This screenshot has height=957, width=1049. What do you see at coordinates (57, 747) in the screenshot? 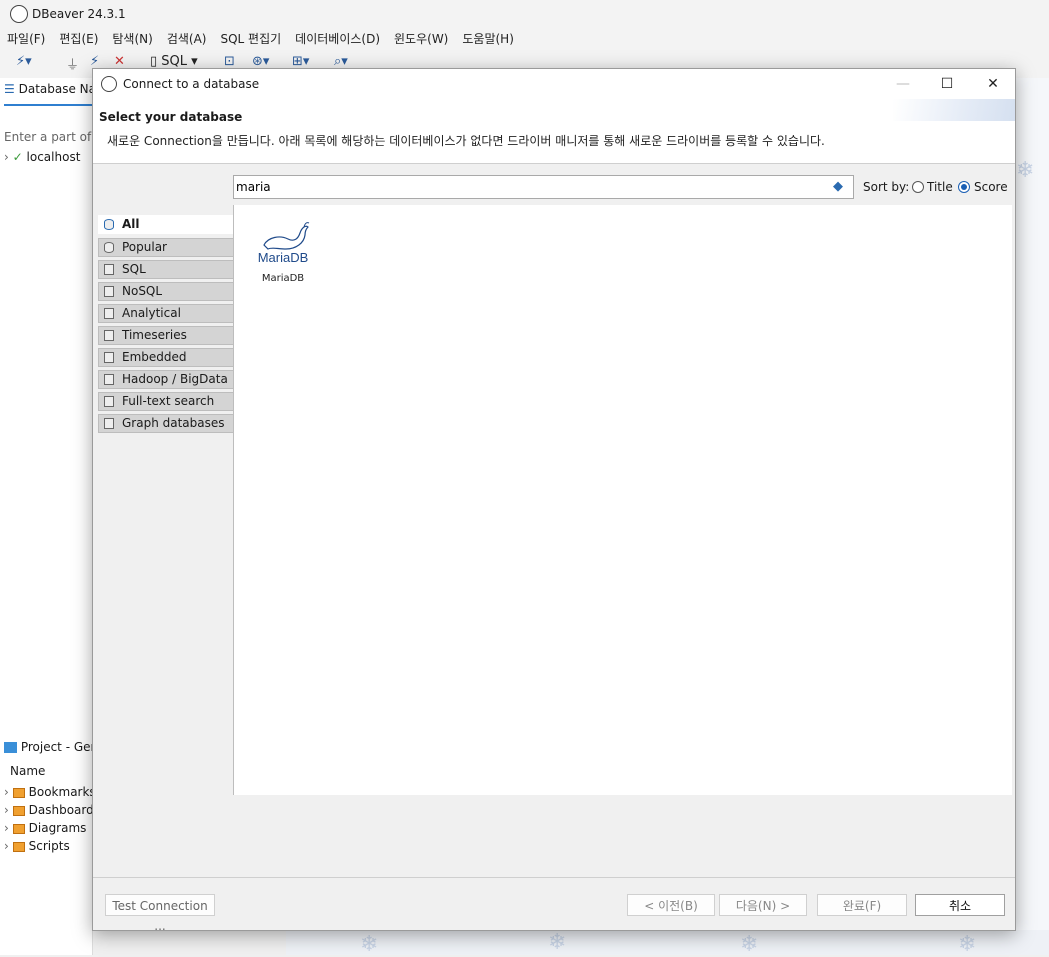
I see `project-tab-label: Project - General` at bounding box center [57, 747].